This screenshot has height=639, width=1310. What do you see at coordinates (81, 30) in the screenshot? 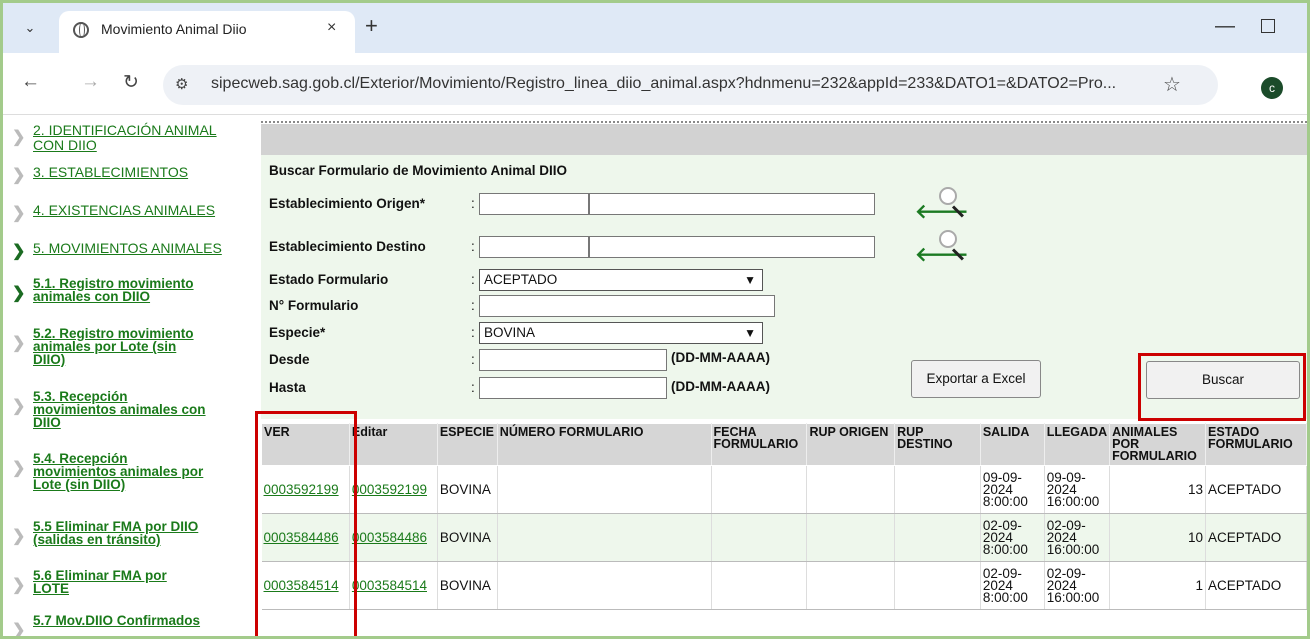
I see `globe-icon` at bounding box center [81, 30].